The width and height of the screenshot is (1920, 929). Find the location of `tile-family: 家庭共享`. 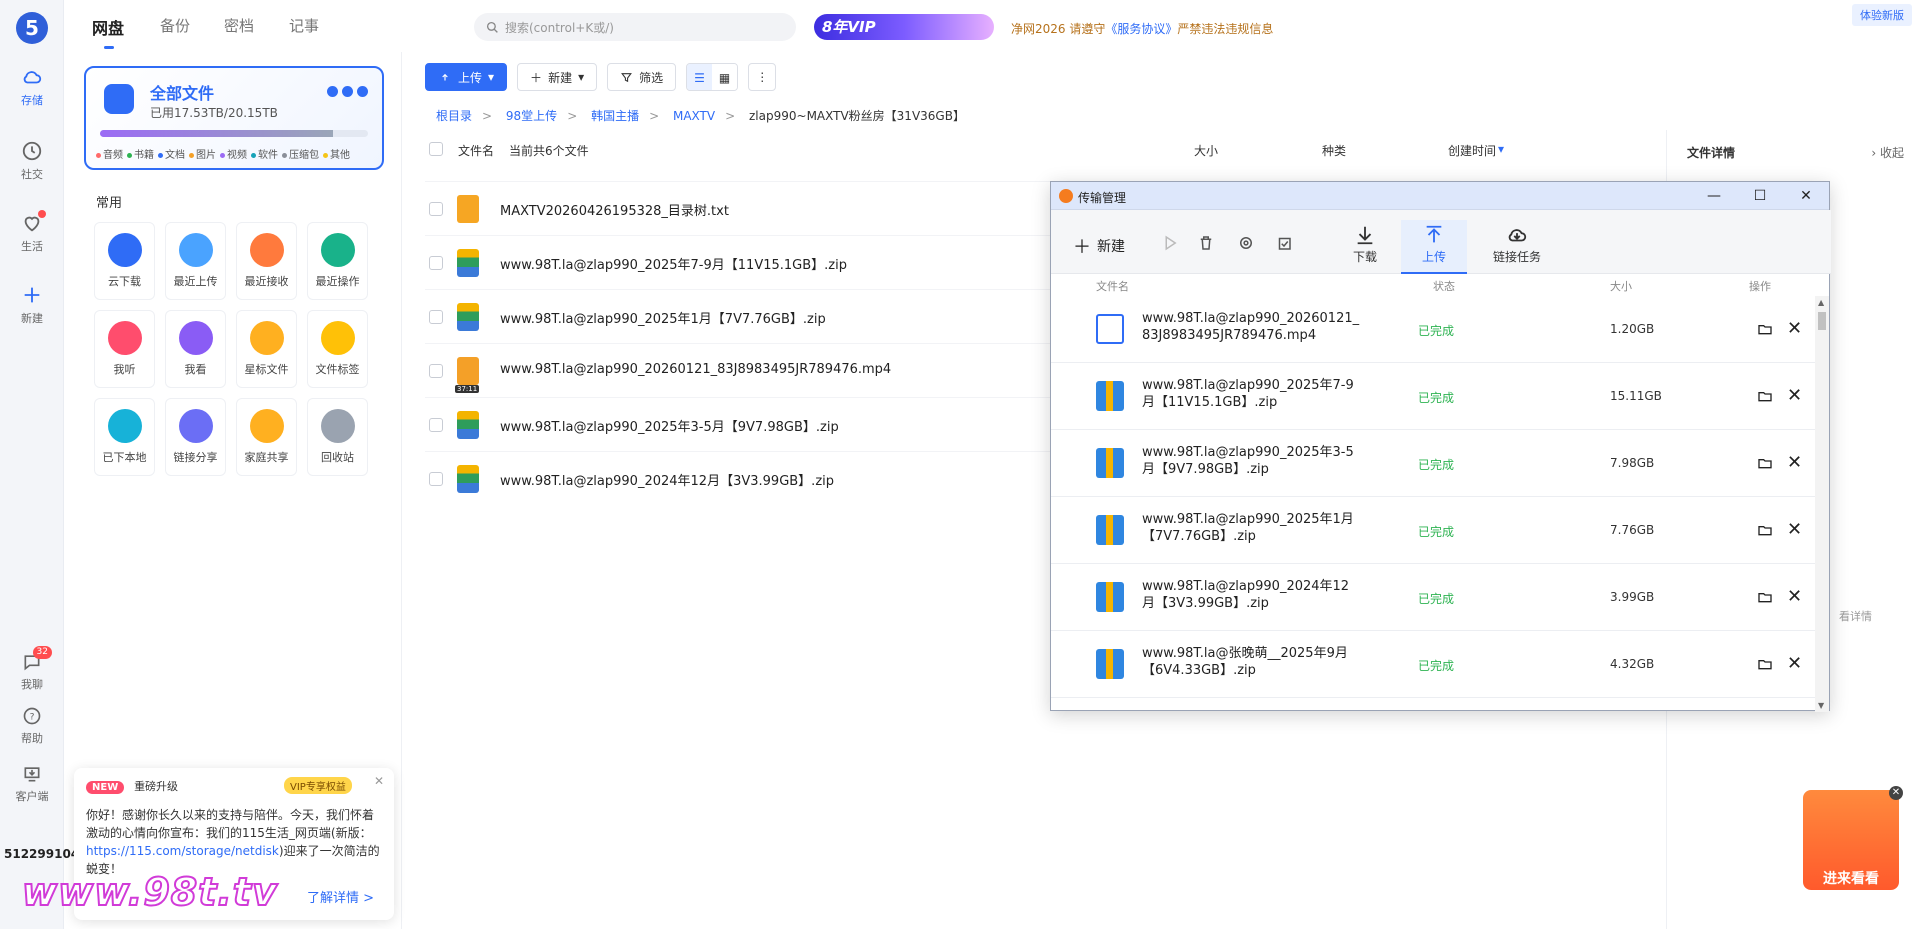

tile-family: 家庭共享 is located at coordinates (266, 437).